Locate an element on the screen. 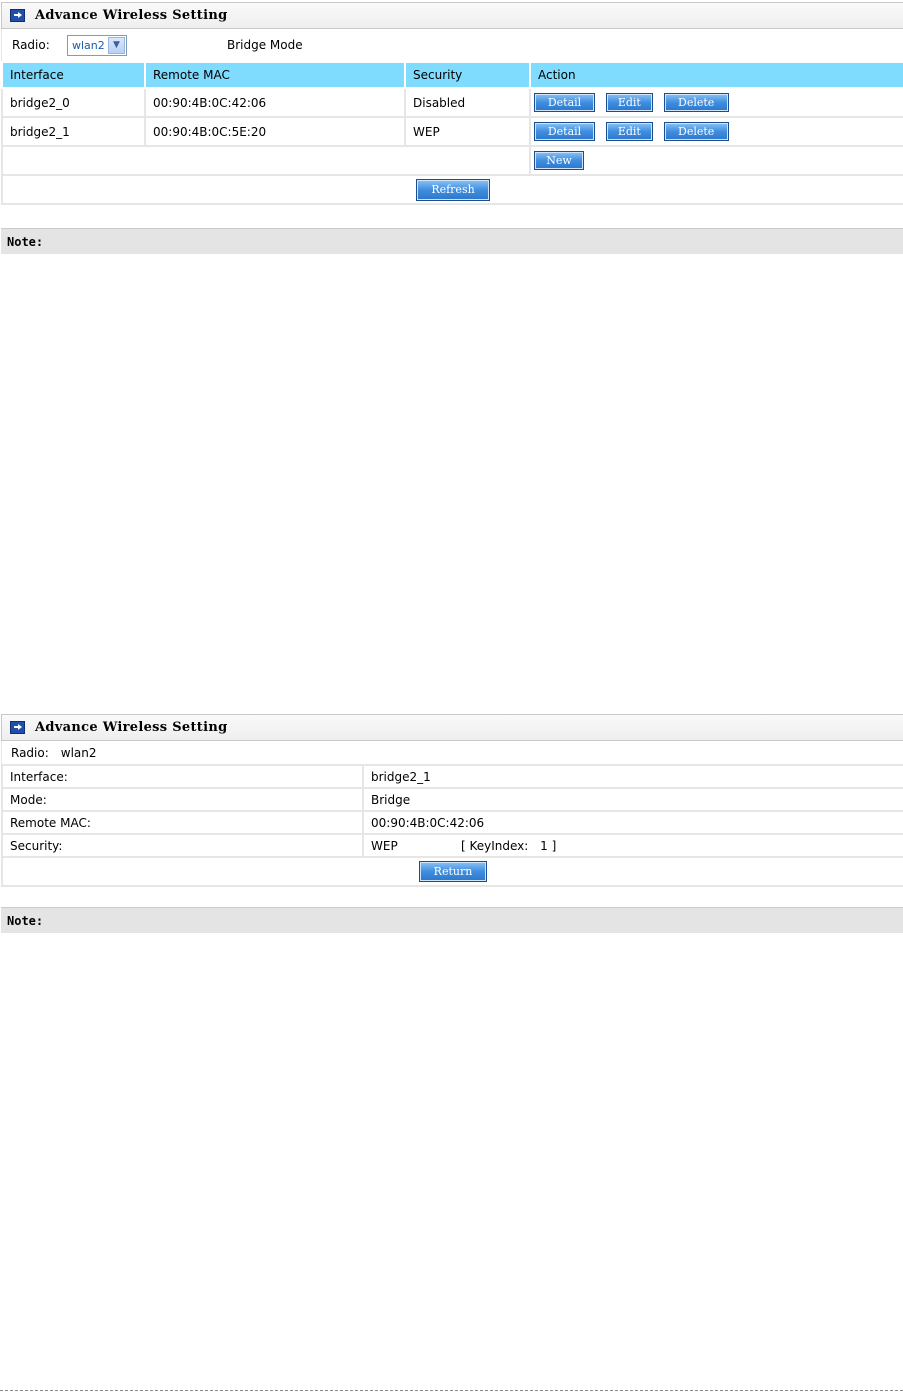 Image resolution: width=903 pixels, height=1395 pixels. detail-row: Remote MAC: 00:90:4B:0C:42:06 is located at coordinates (452, 822).